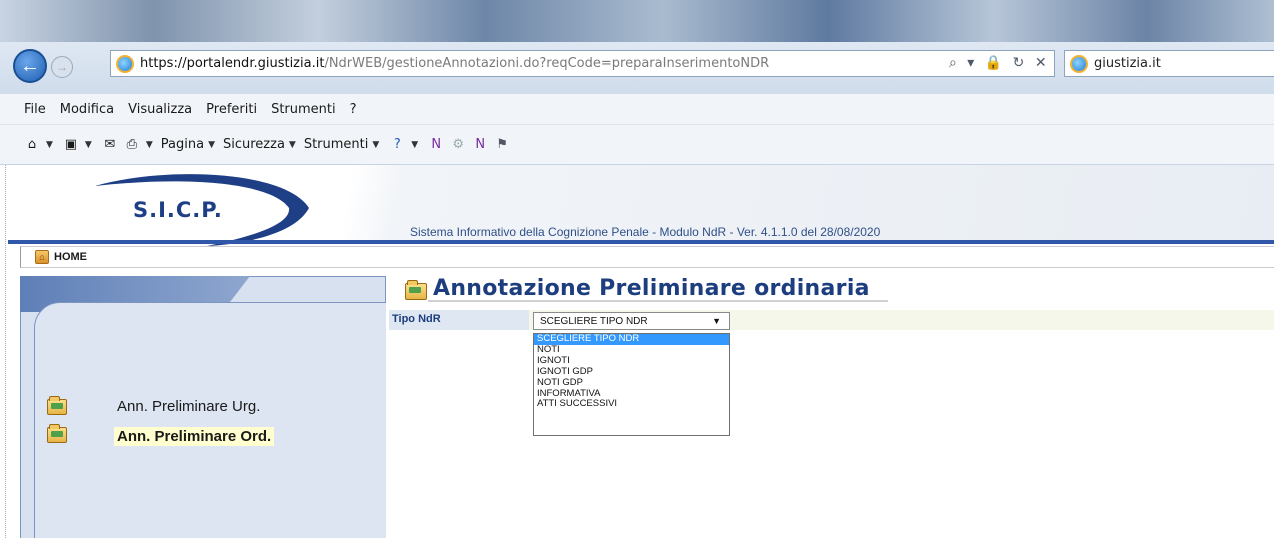 This screenshot has width=1274, height=538. What do you see at coordinates (647, 257) in the screenshot?
I see `home-bar: ⌂ HOME` at bounding box center [647, 257].